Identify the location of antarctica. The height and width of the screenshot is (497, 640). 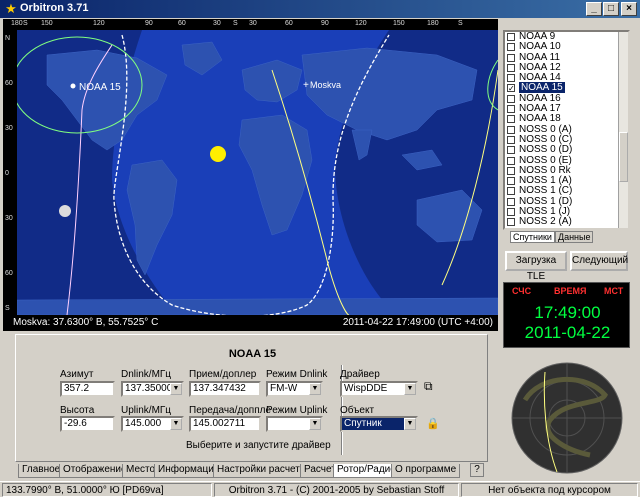
(257, 306).